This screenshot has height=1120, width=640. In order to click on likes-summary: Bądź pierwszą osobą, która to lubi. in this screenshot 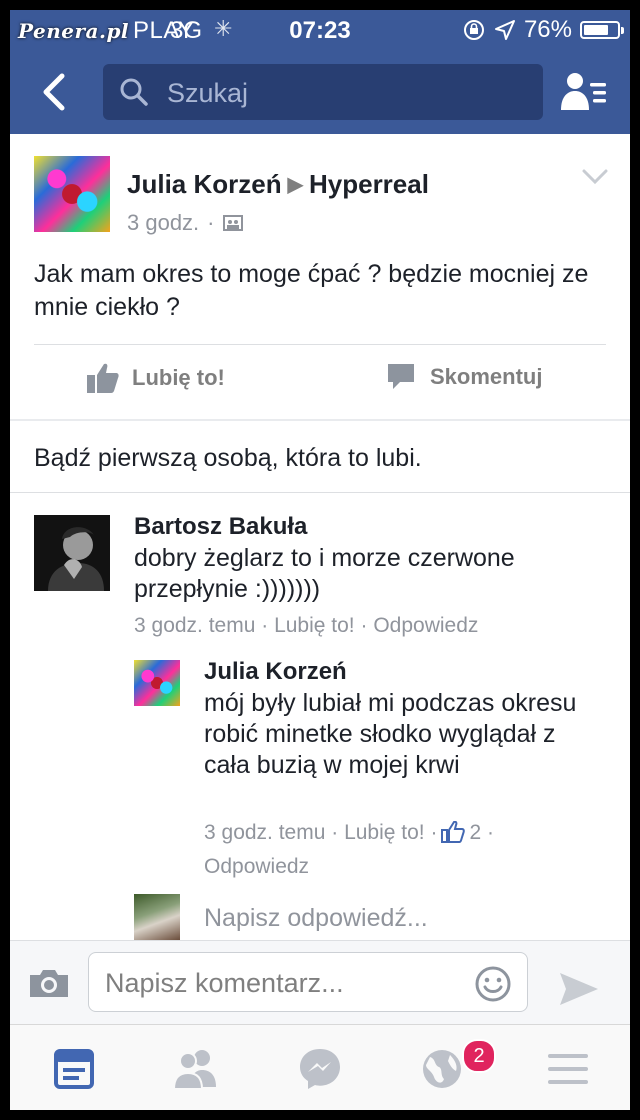, I will do `click(228, 458)`.